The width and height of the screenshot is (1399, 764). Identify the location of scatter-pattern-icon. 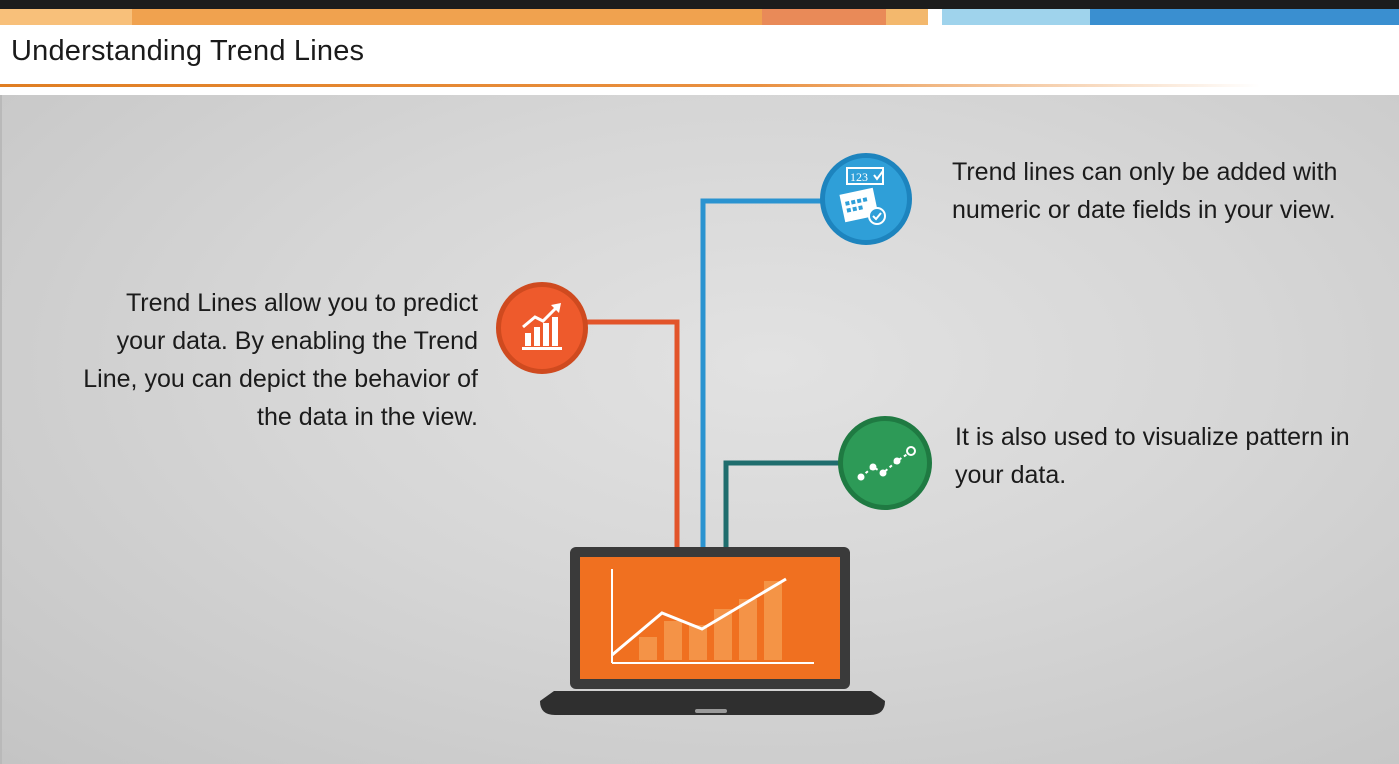
(885, 463).